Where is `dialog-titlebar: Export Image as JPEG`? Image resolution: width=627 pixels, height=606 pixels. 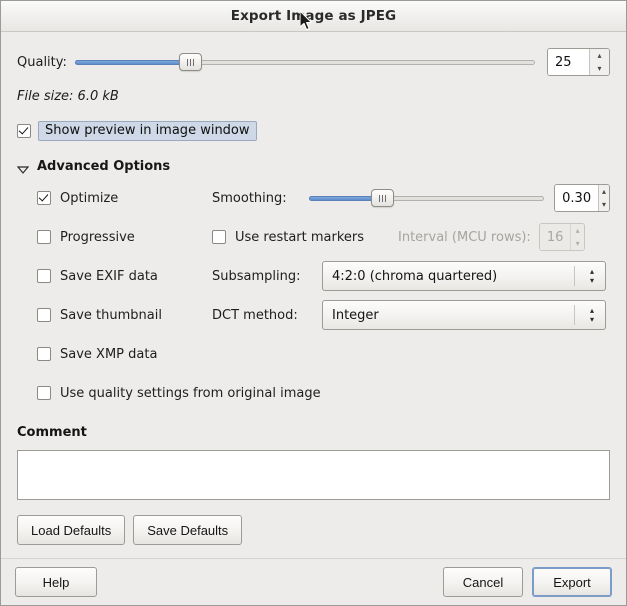 dialog-titlebar: Export Image as JPEG is located at coordinates (313, 16).